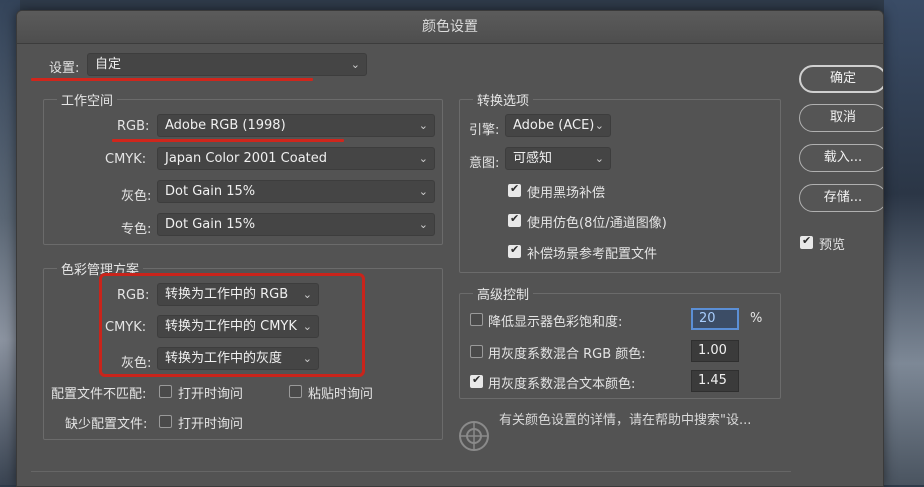 The width and height of the screenshot is (924, 487). Describe the element at coordinates (806, 241) in the screenshot. I see `preview-checkbox` at that location.